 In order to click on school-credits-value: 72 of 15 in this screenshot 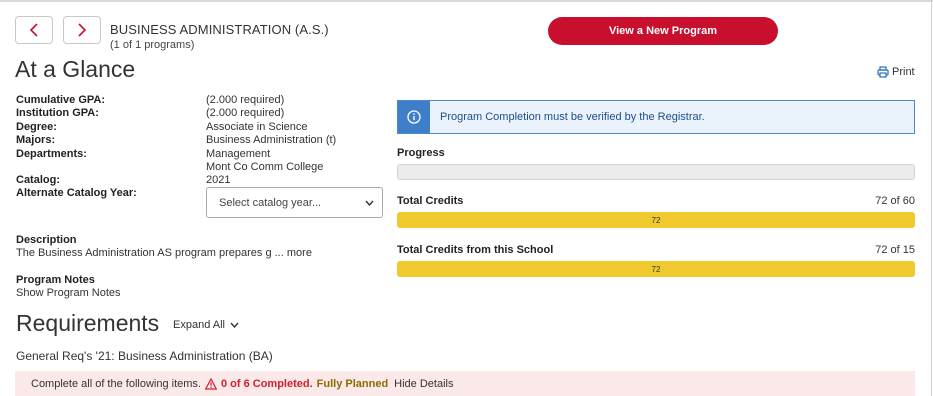, I will do `click(895, 250)`.